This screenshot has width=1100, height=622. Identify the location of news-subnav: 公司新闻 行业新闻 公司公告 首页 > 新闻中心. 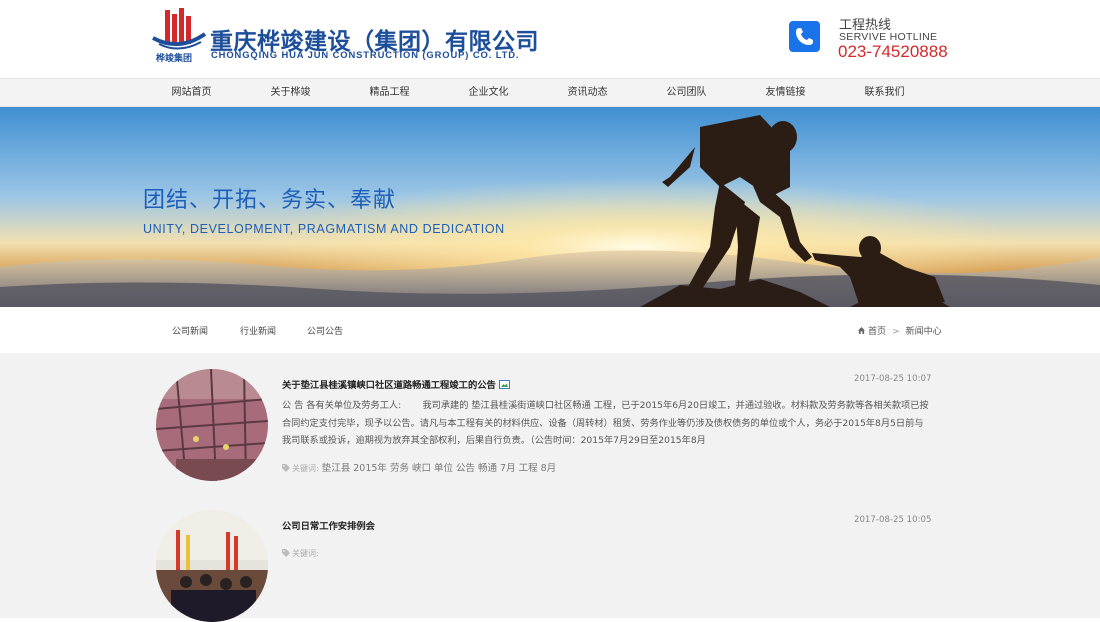
(550, 330).